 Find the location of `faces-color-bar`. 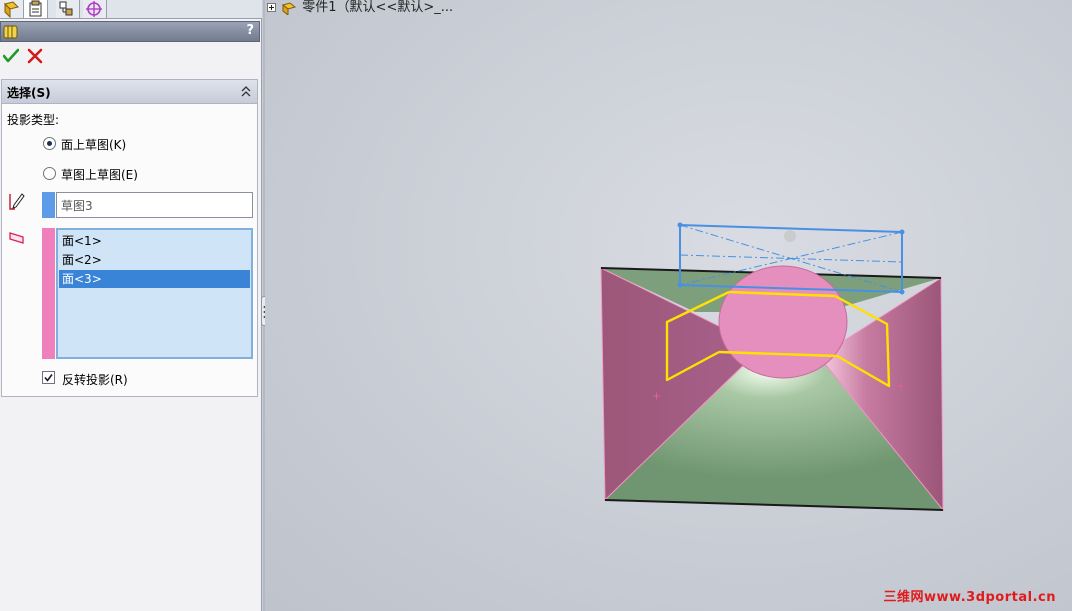

faces-color-bar is located at coordinates (48, 293).